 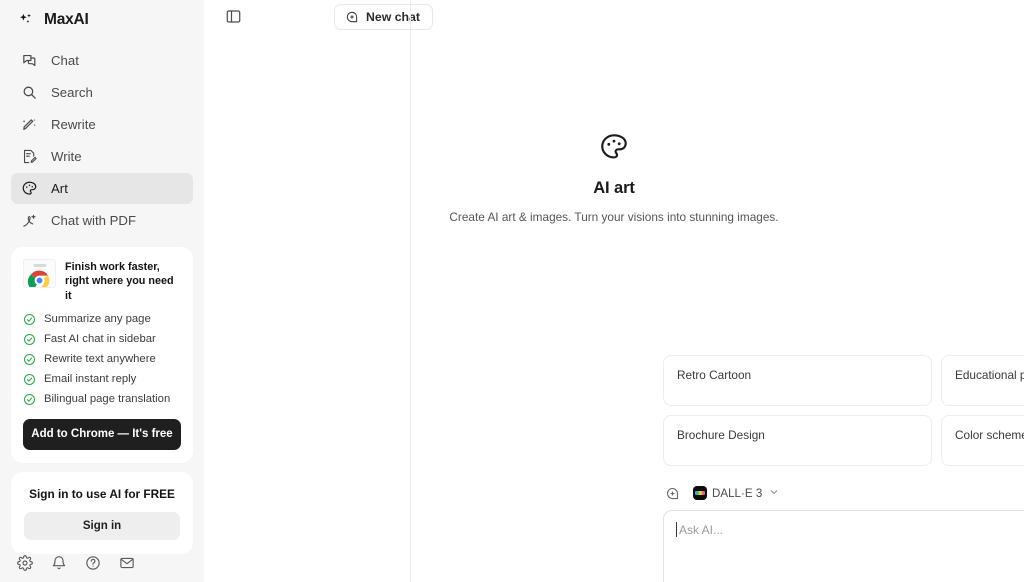 What do you see at coordinates (29, 93) in the screenshot?
I see `magnifier-icon` at bounding box center [29, 93].